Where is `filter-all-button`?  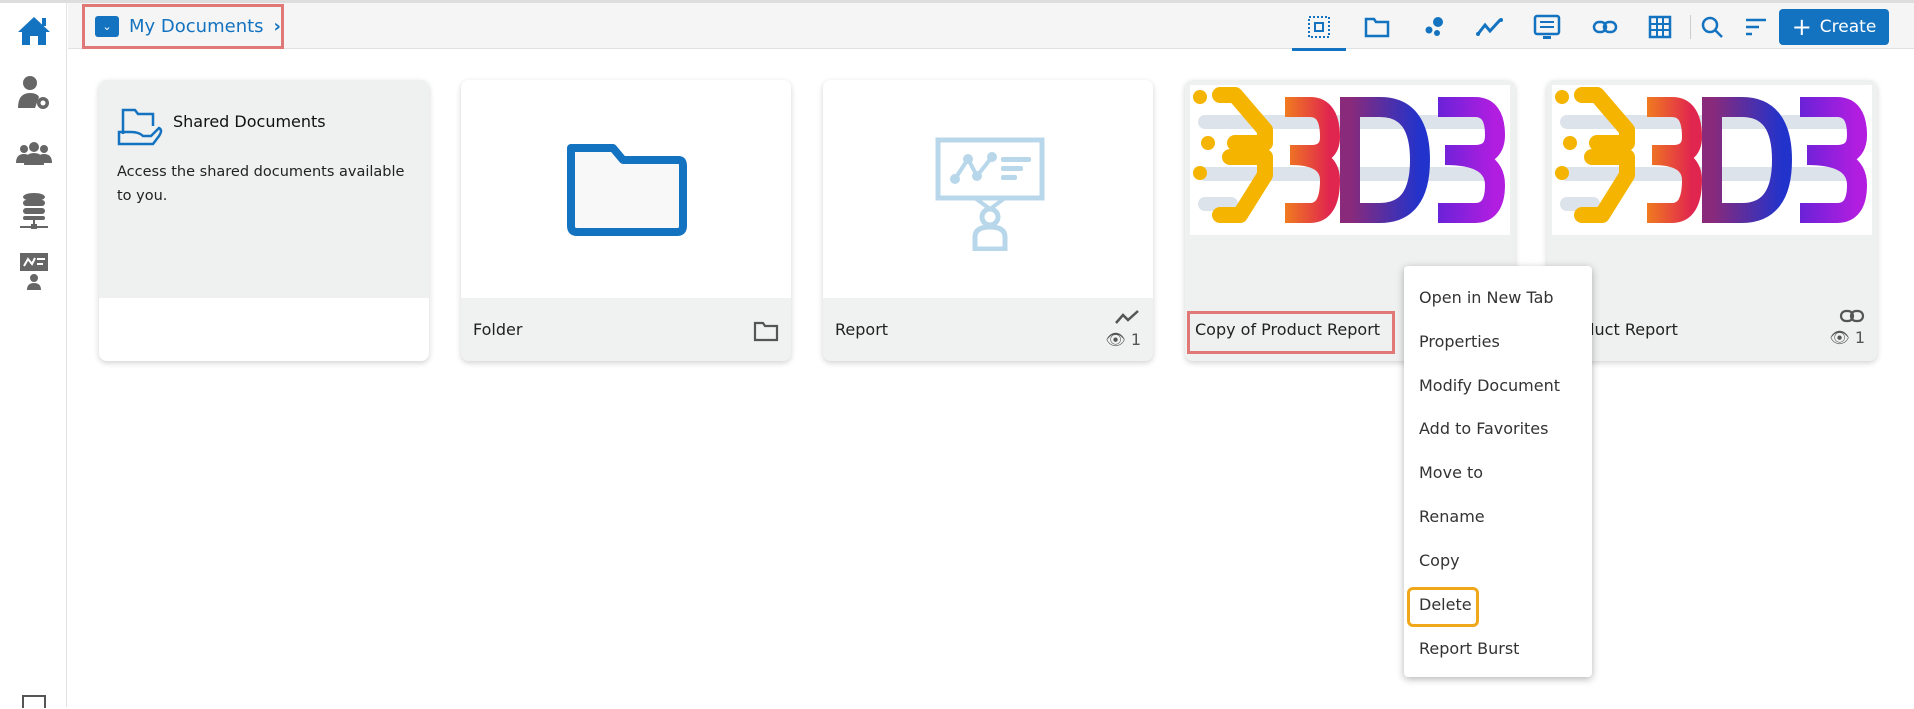 filter-all-button is located at coordinates (1319, 31).